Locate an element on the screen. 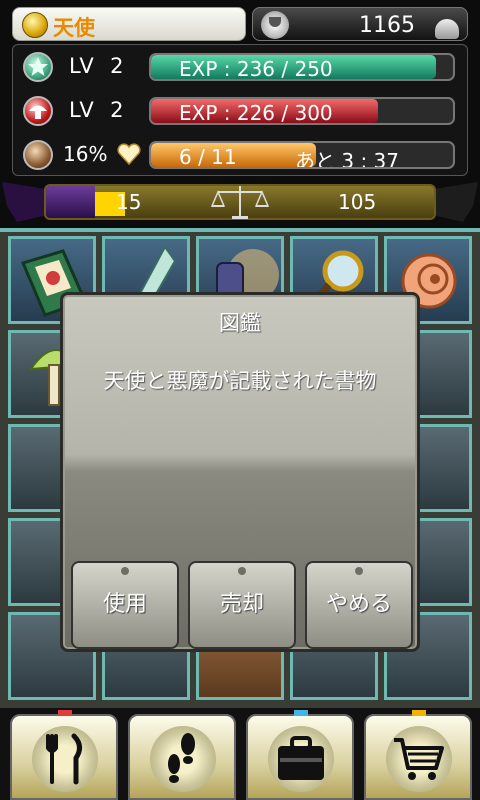 This screenshot has width=480, height=800. bottom-nav is located at coordinates (240, 754).